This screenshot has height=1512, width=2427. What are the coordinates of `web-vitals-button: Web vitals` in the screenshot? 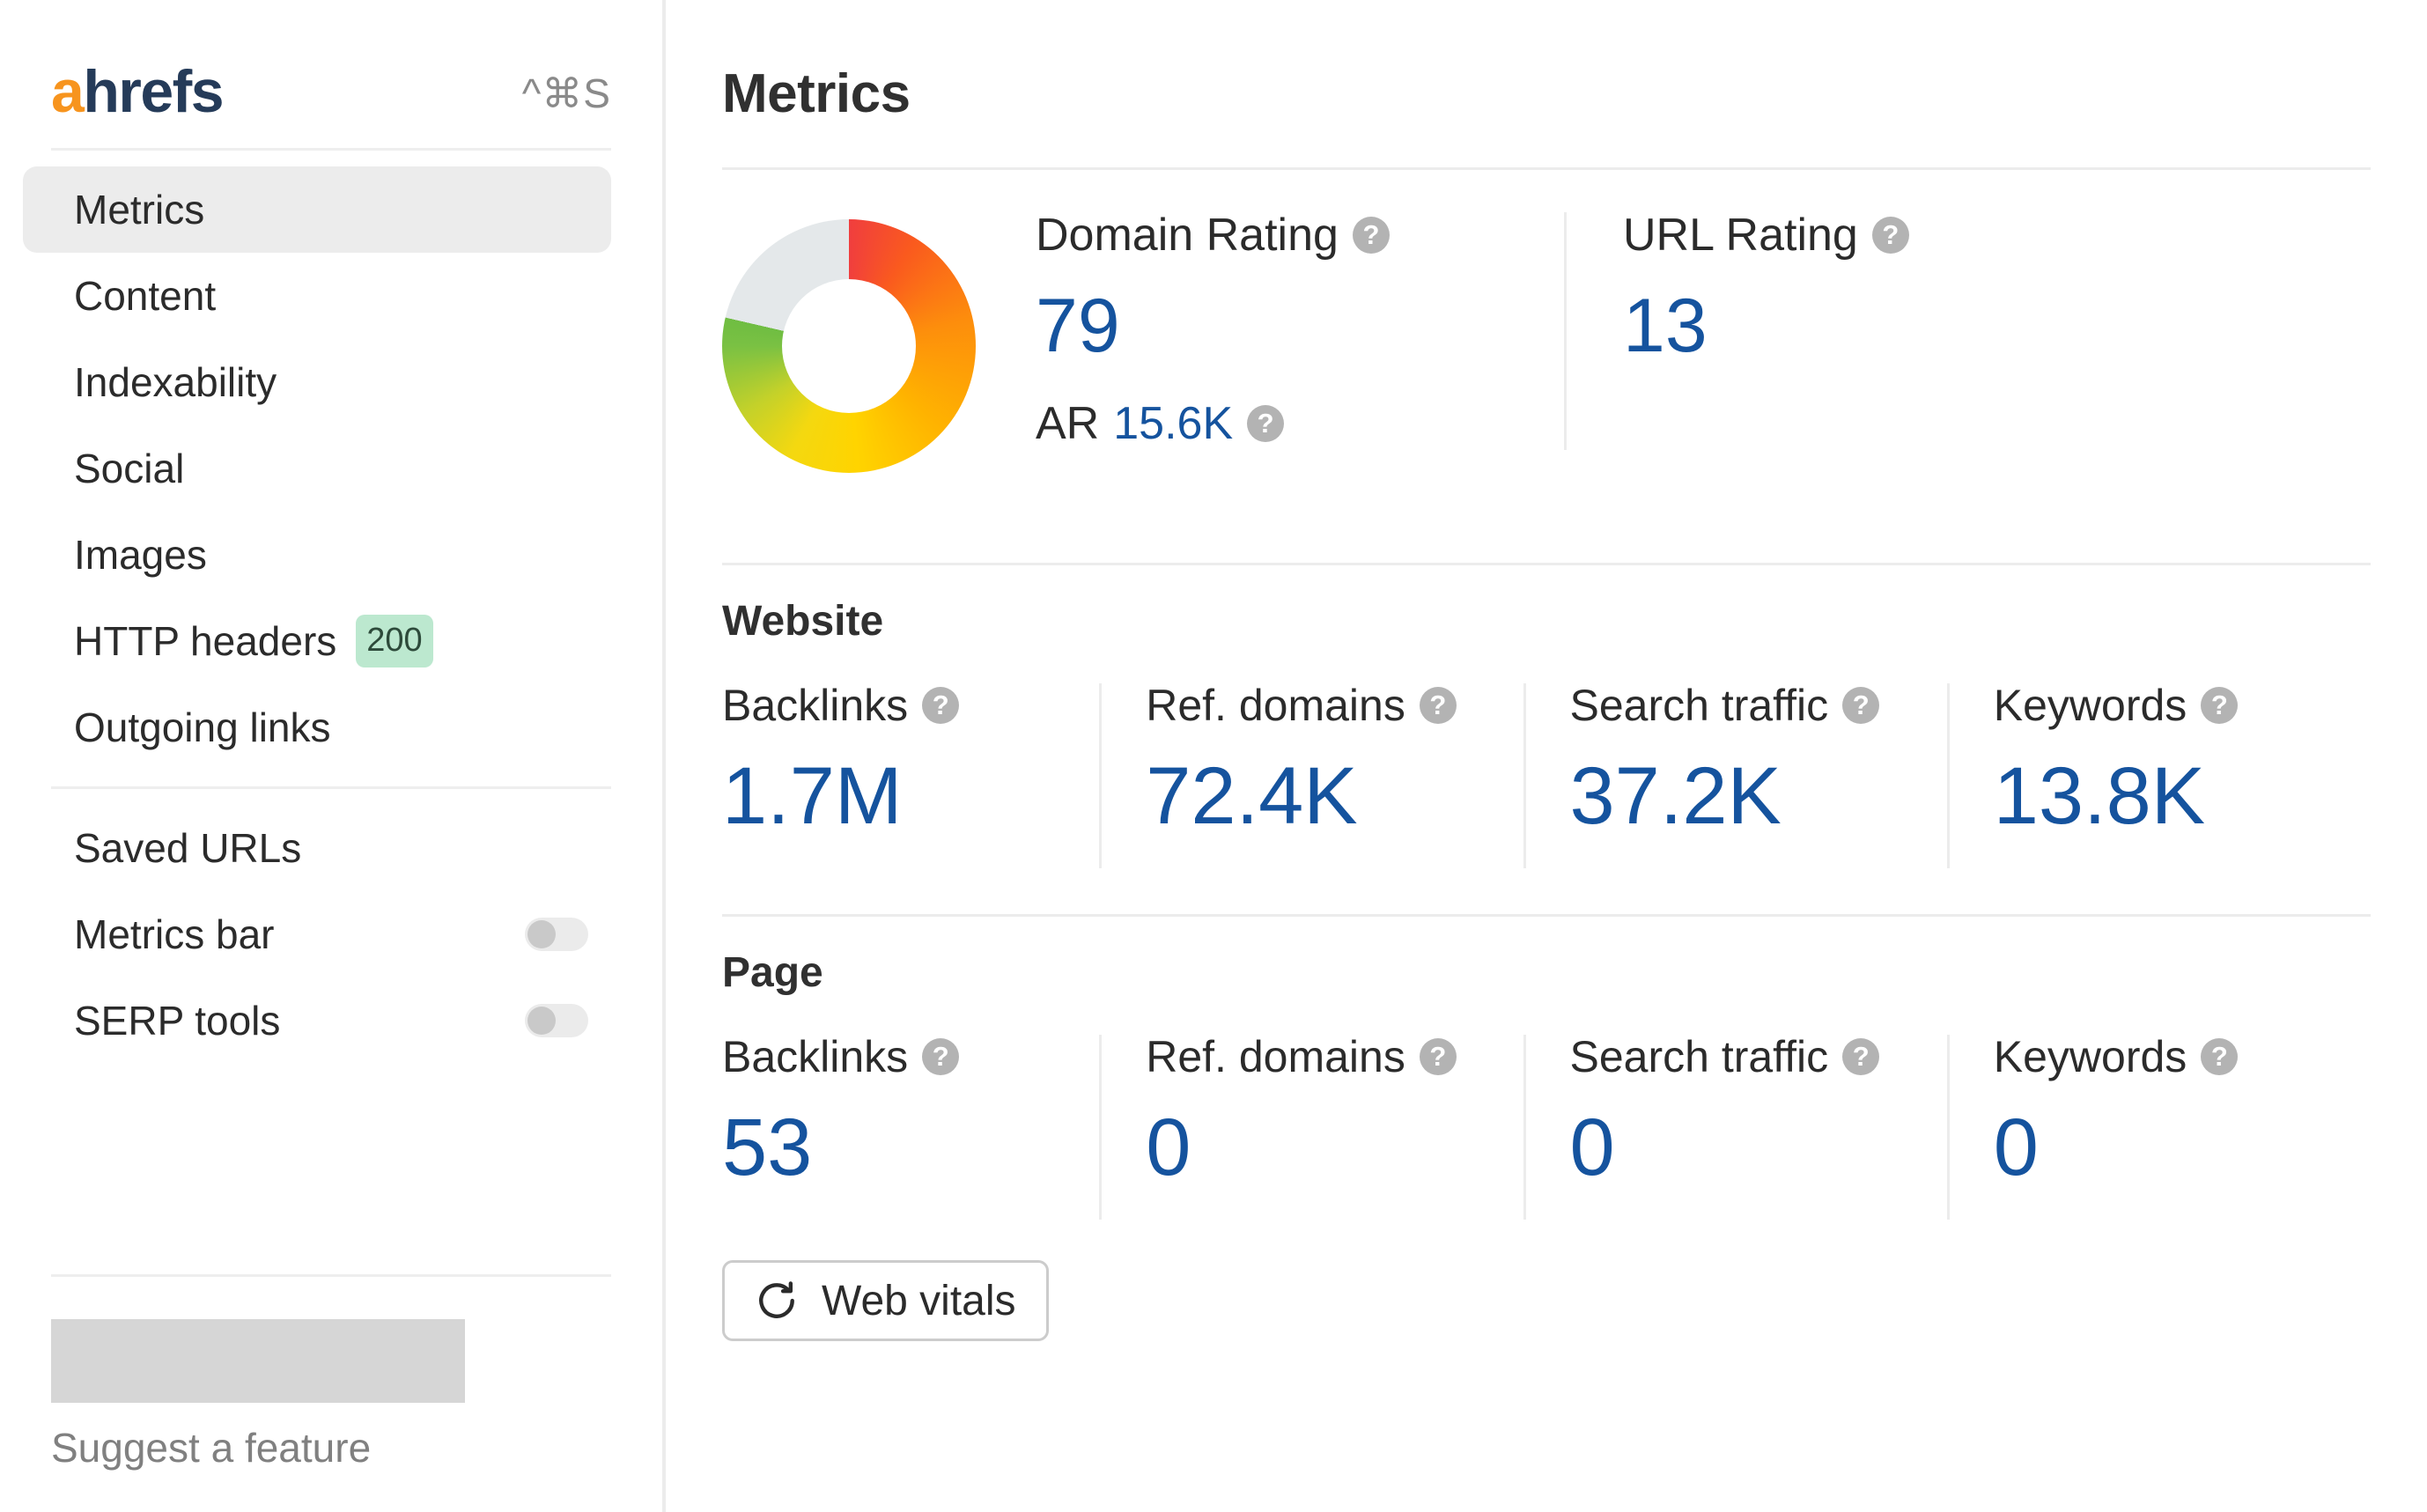 It's located at (885, 1300).